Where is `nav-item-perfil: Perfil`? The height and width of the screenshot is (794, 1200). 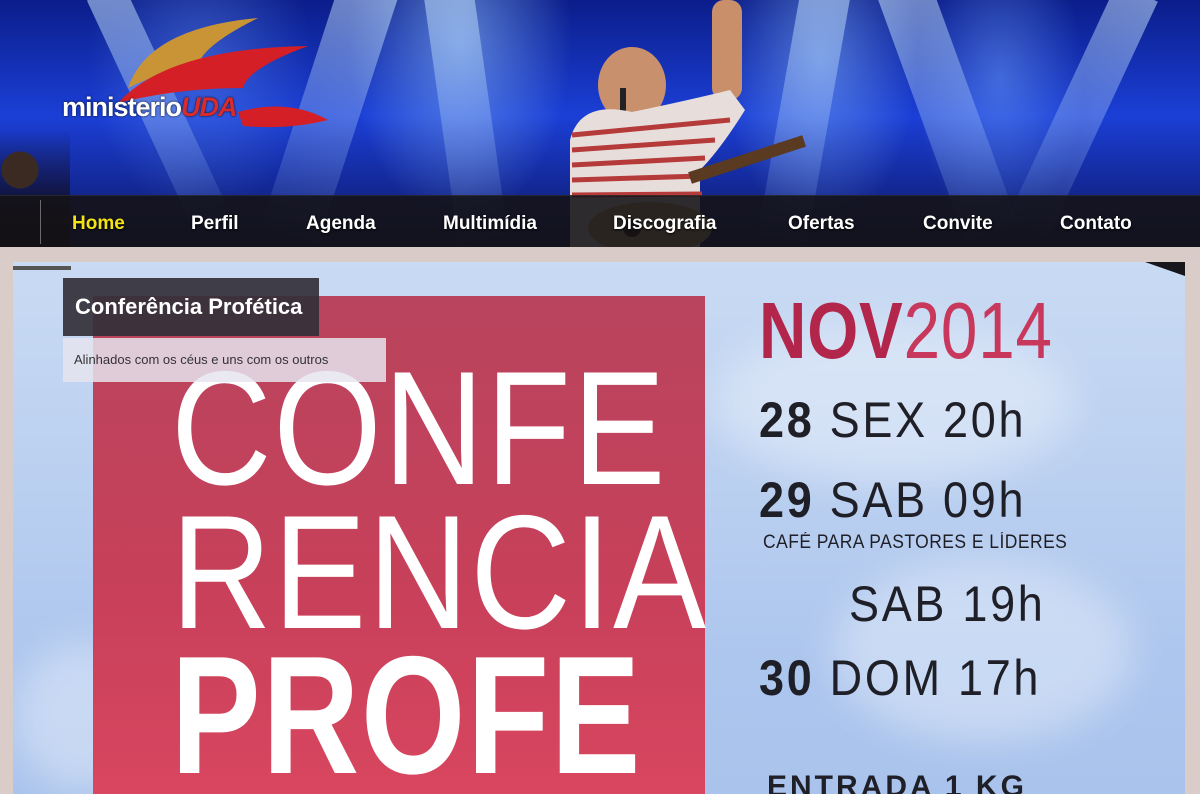
nav-item-perfil: Perfil is located at coordinates (215, 222).